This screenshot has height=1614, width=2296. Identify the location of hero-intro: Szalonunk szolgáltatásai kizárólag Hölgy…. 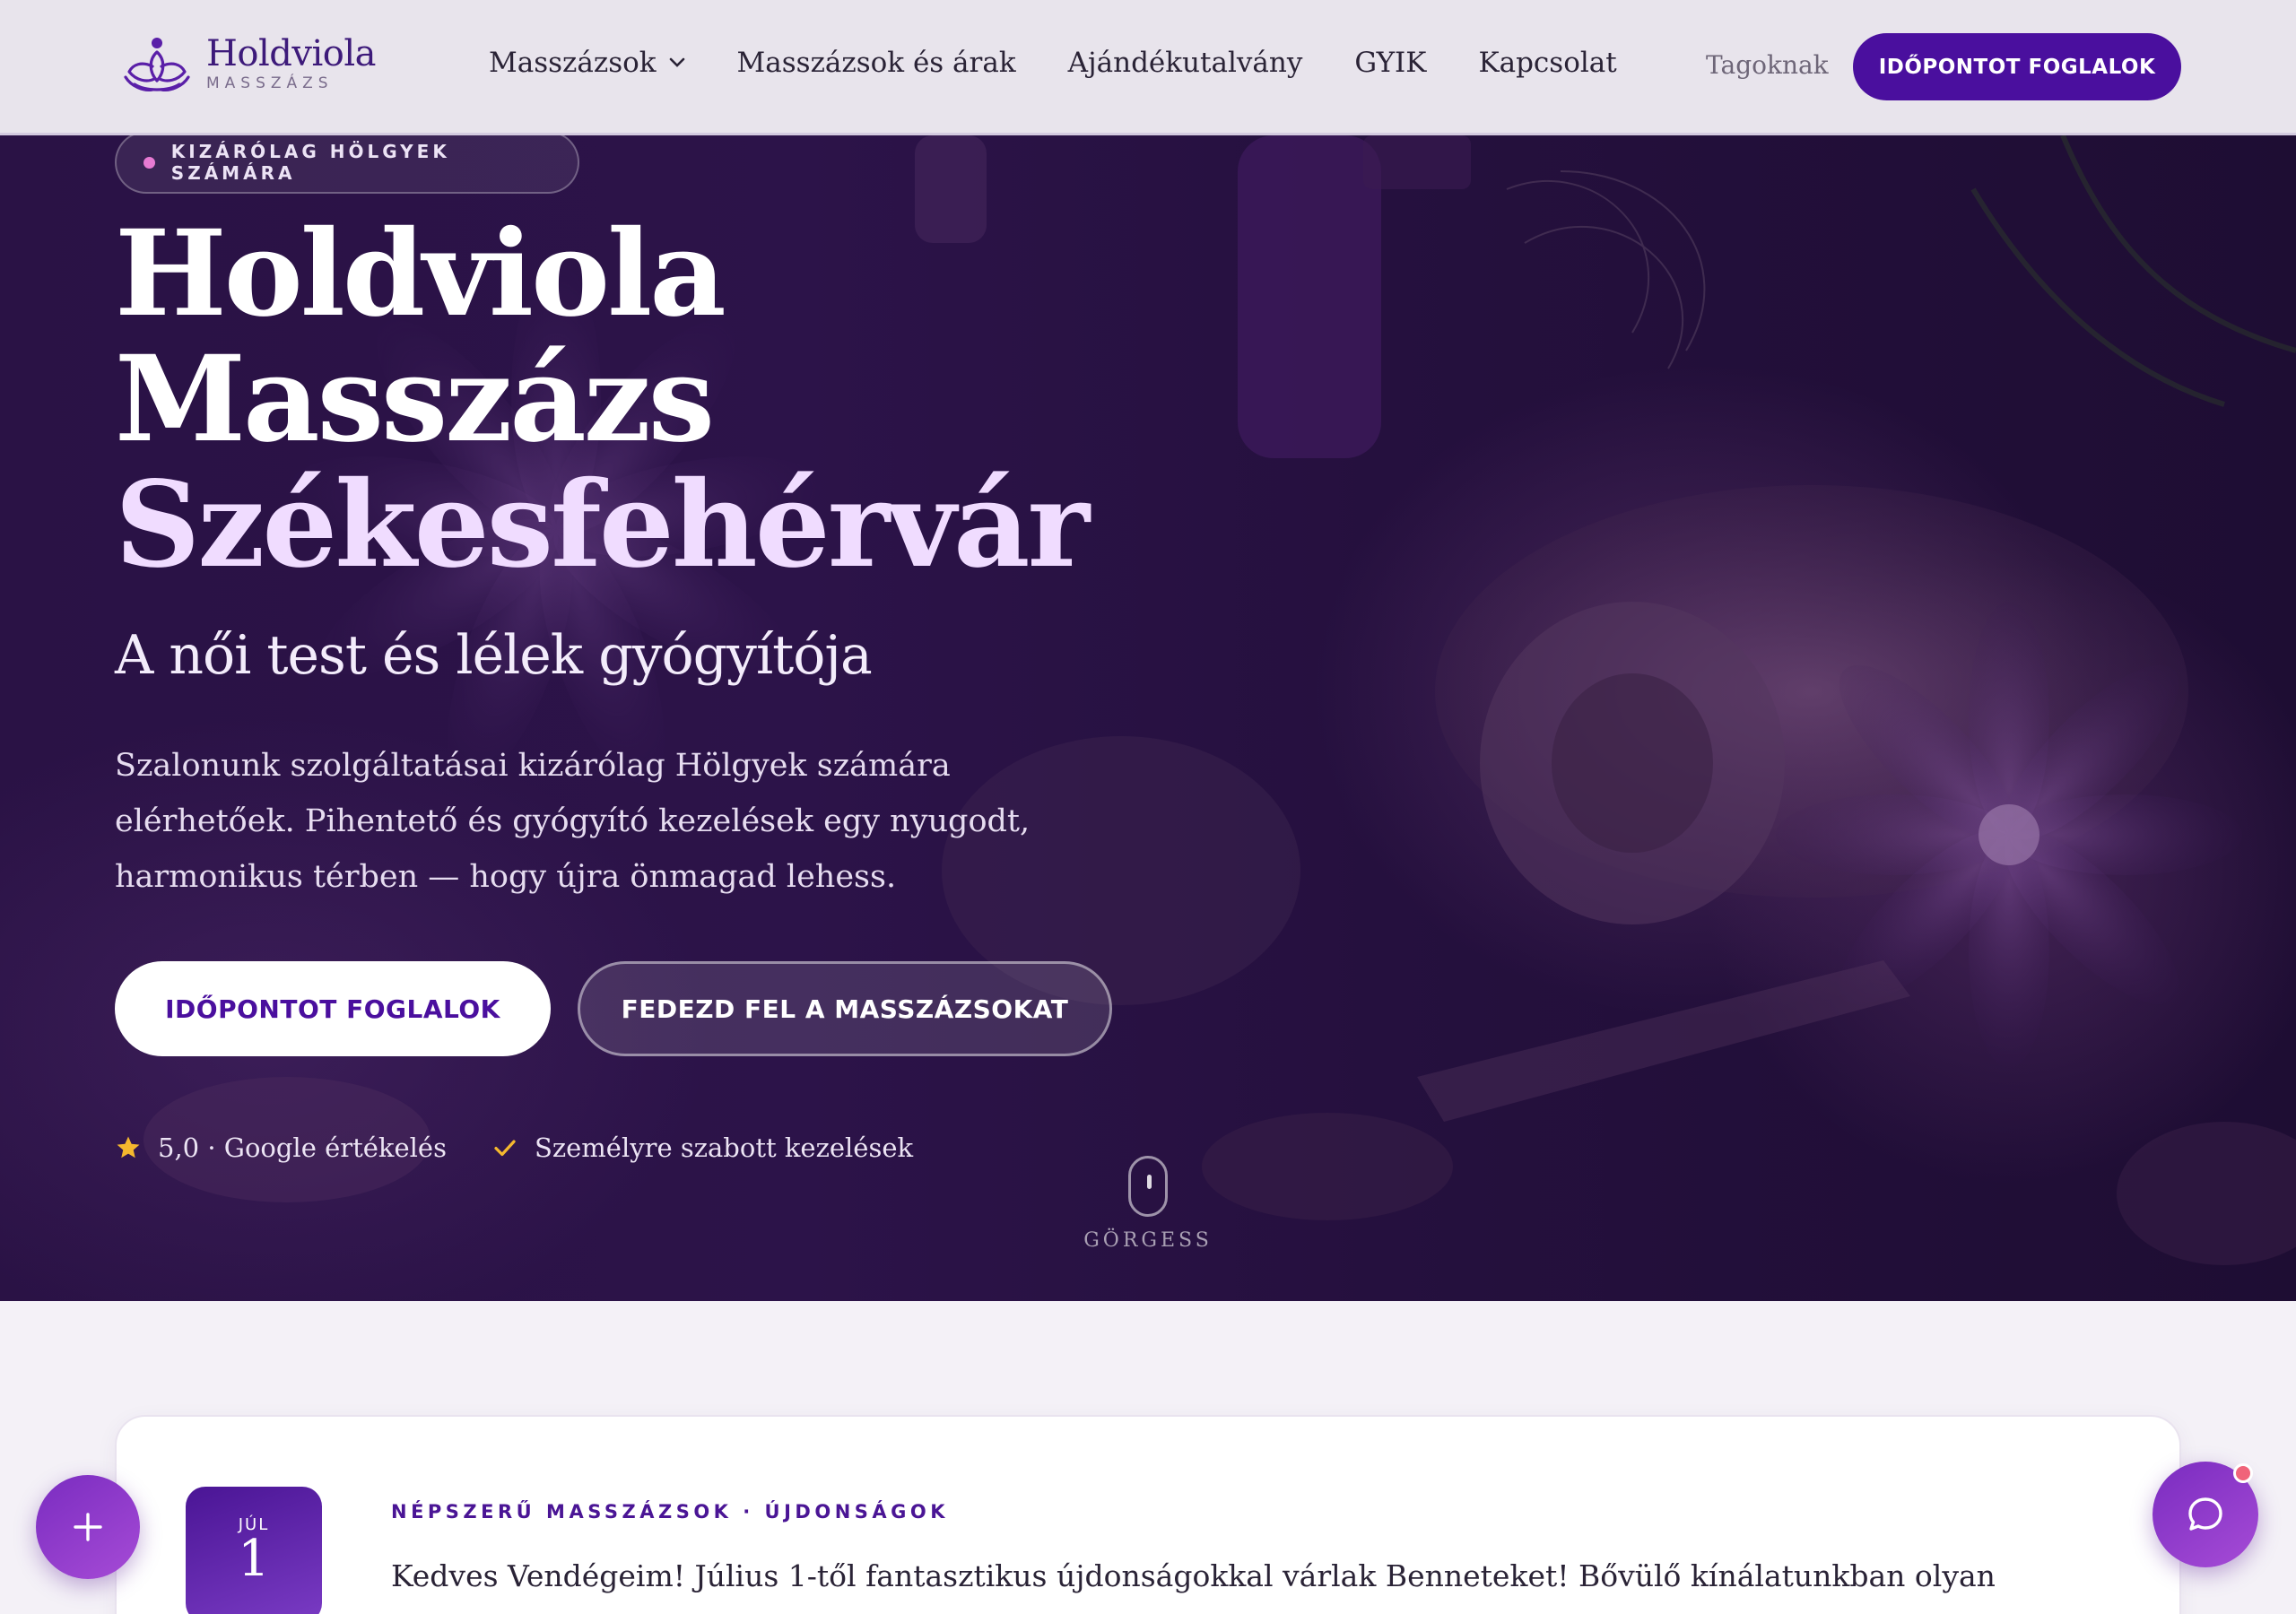
(581, 821).